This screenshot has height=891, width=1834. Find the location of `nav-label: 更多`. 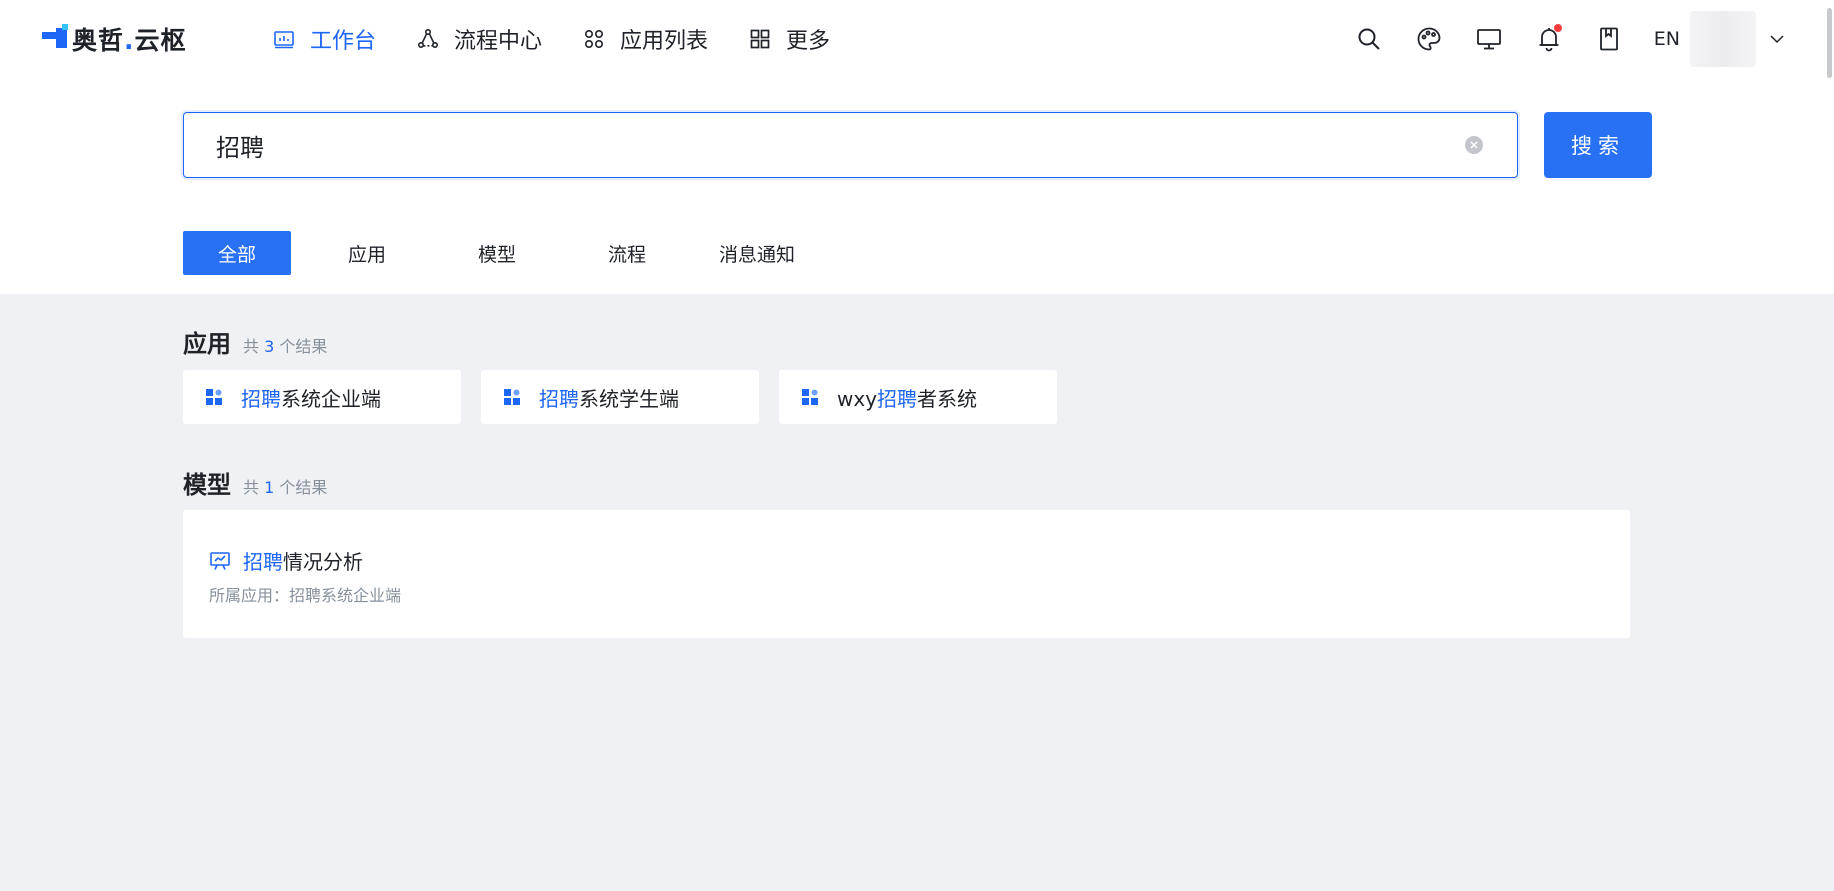

nav-label: 更多 is located at coordinates (808, 41).